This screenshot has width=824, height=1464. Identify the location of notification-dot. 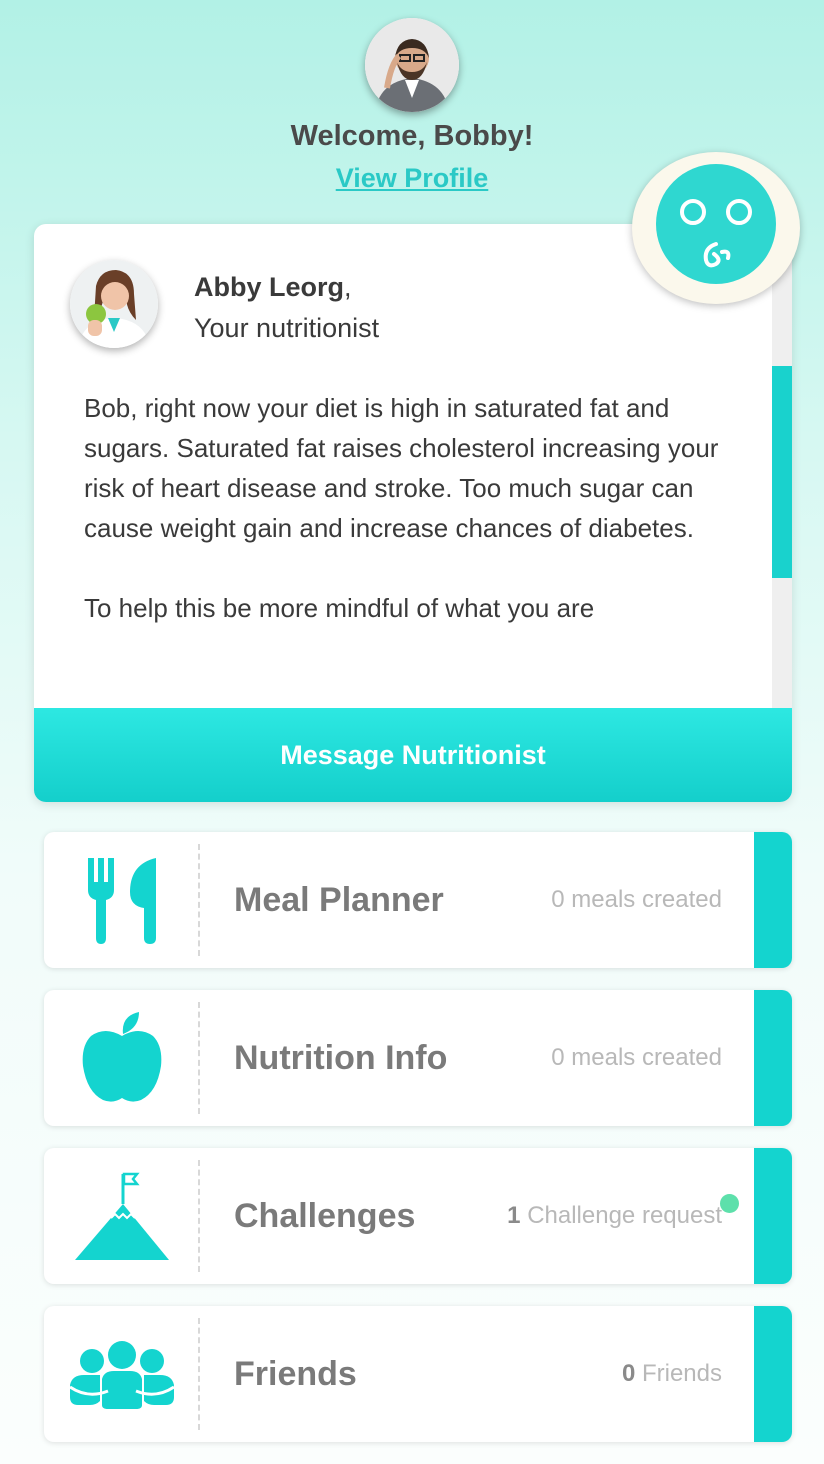
(729, 1203).